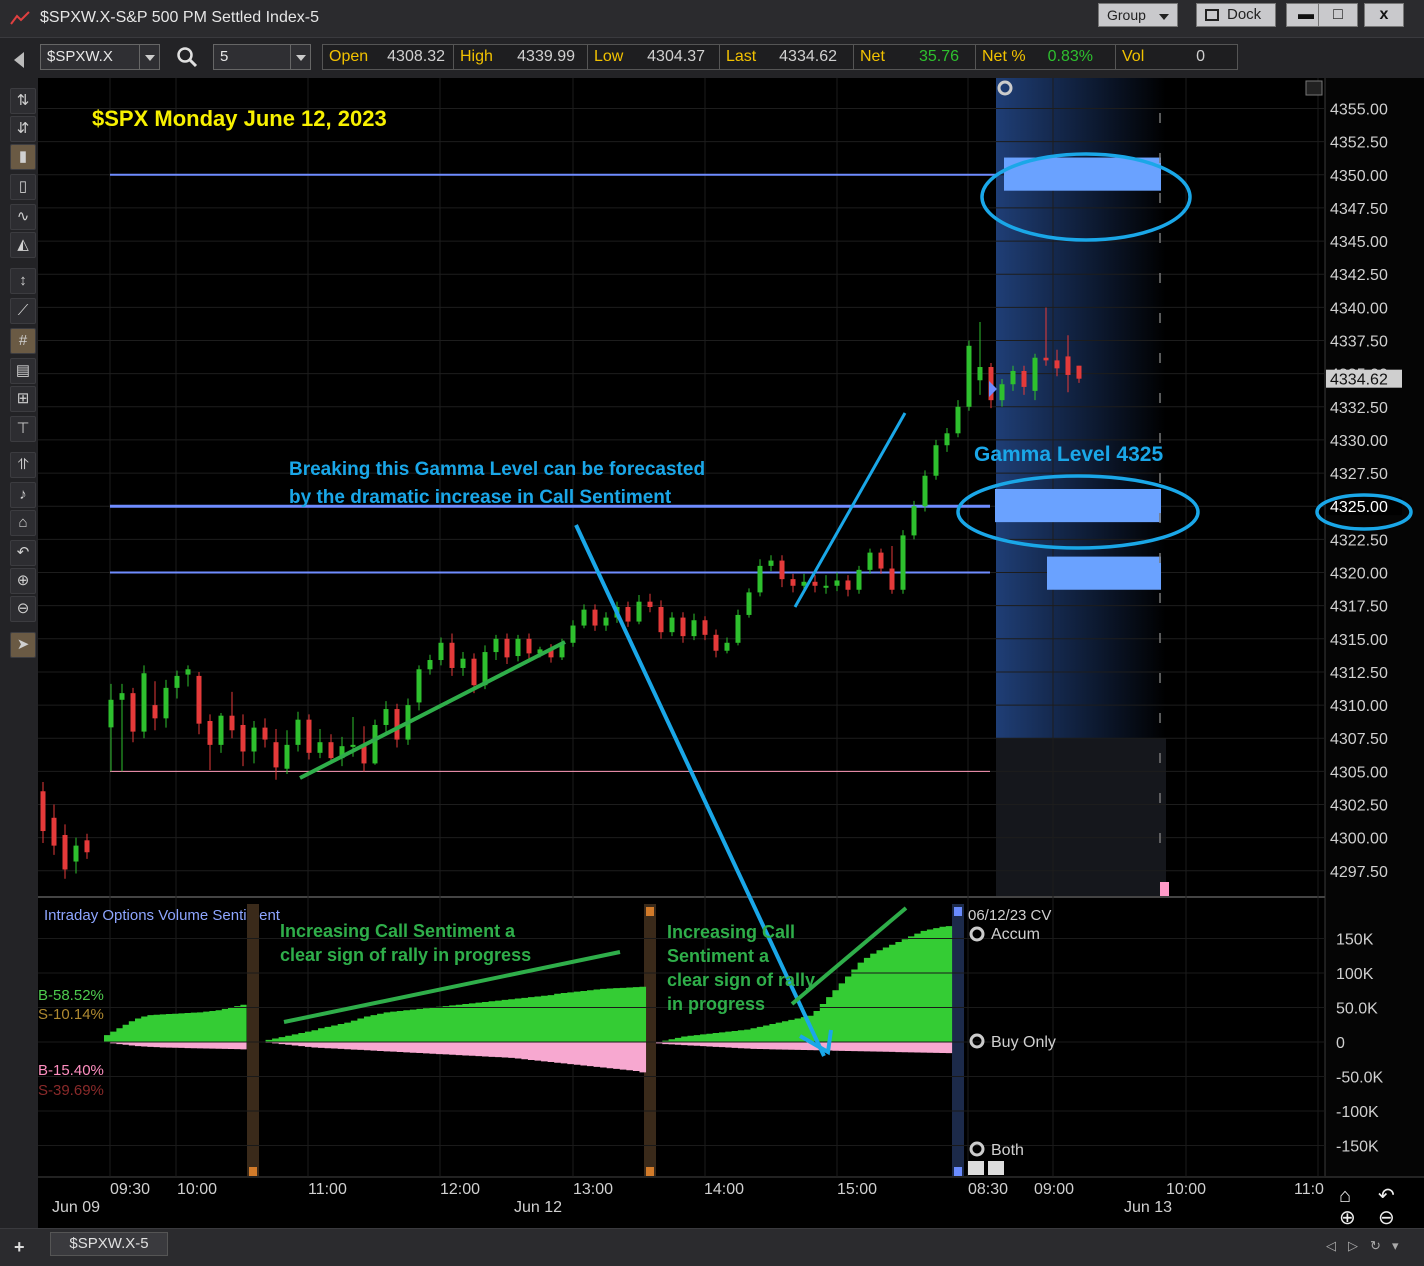 The height and width of the screenshot is (1266, 1424). Describe the element at coordinates (615, 57) in the screenshot. I see `low-label: Low` at that location.